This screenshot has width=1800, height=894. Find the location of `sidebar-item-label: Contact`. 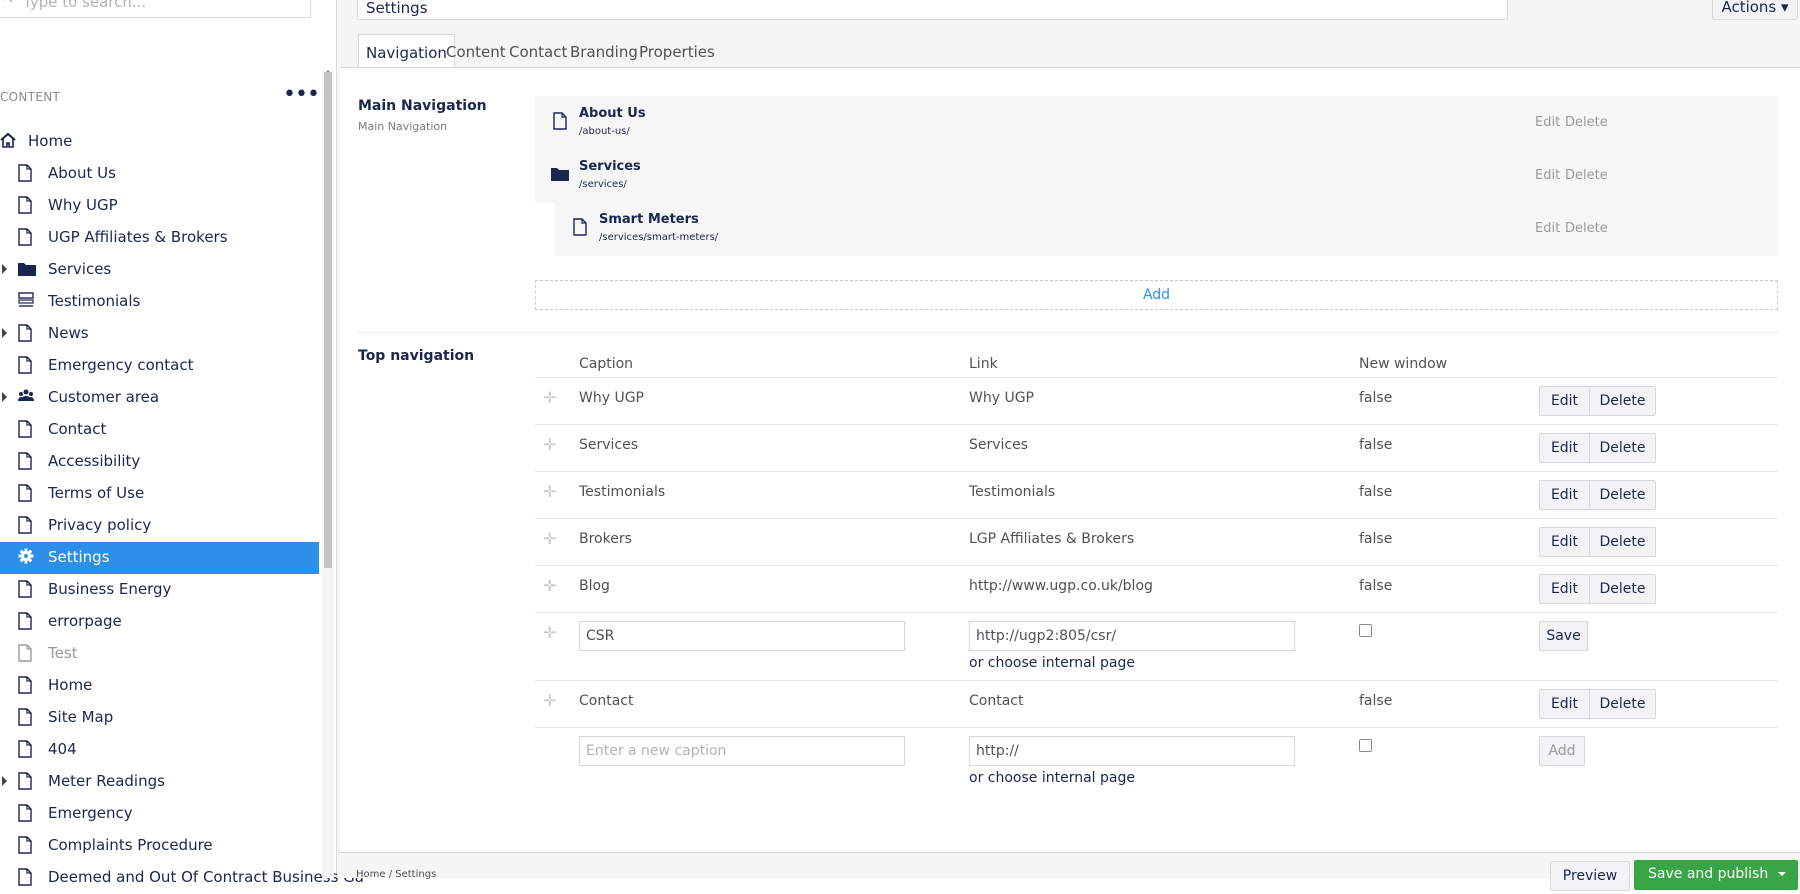

sidebar-item-label: Contact is located at coordinates (77, 429).